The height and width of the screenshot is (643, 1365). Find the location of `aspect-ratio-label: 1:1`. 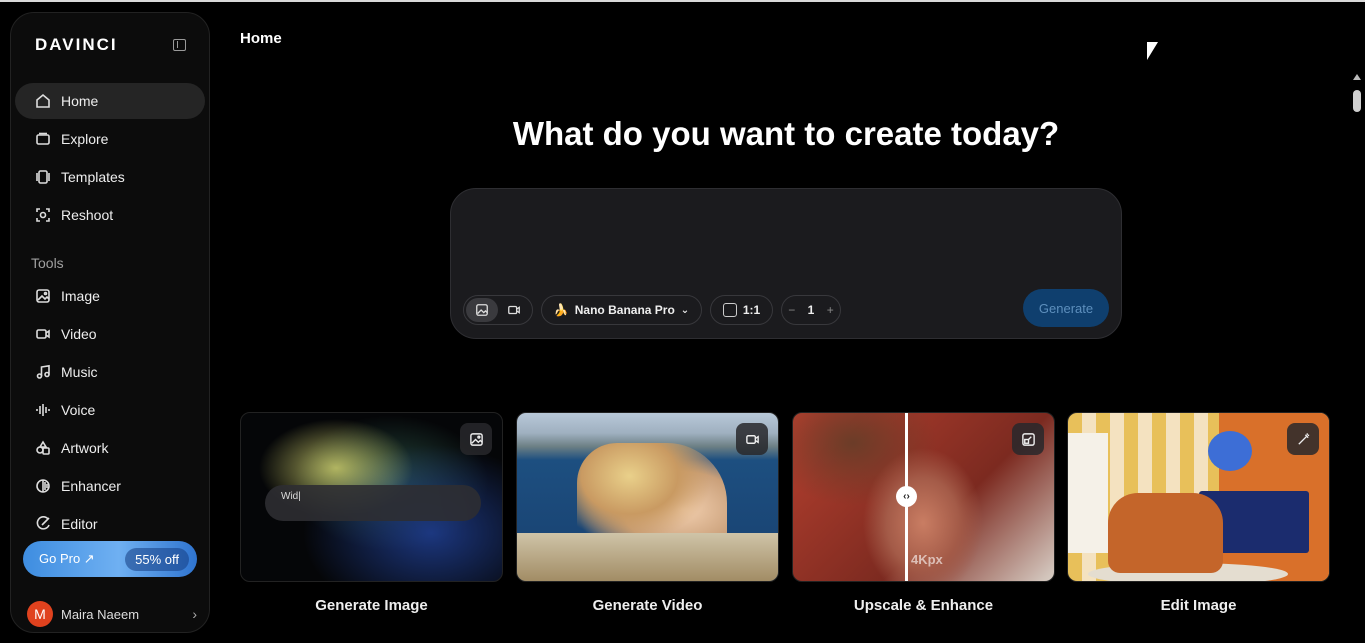

aspect-ratio-label: 1:1 is located at coordinates (751, 310).